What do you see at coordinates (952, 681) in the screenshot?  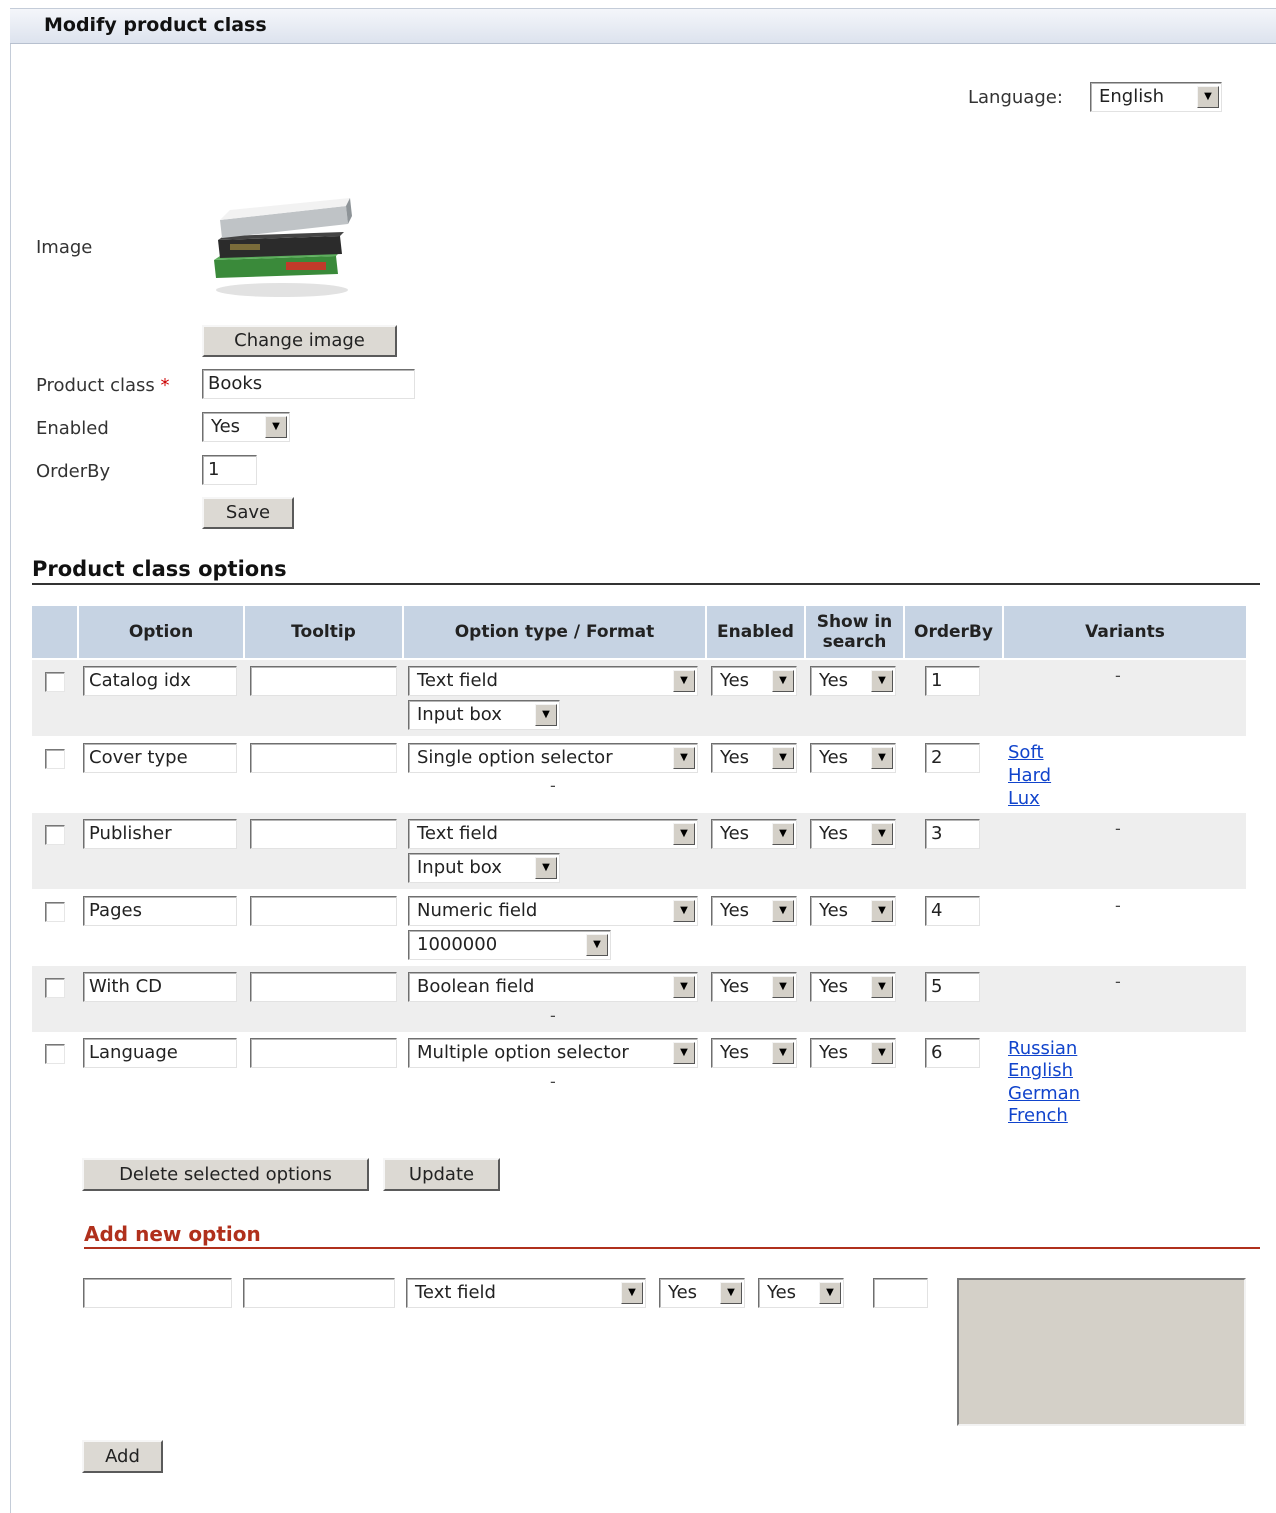 I see `option-order-input: 1` at bounding box center [952, 681].